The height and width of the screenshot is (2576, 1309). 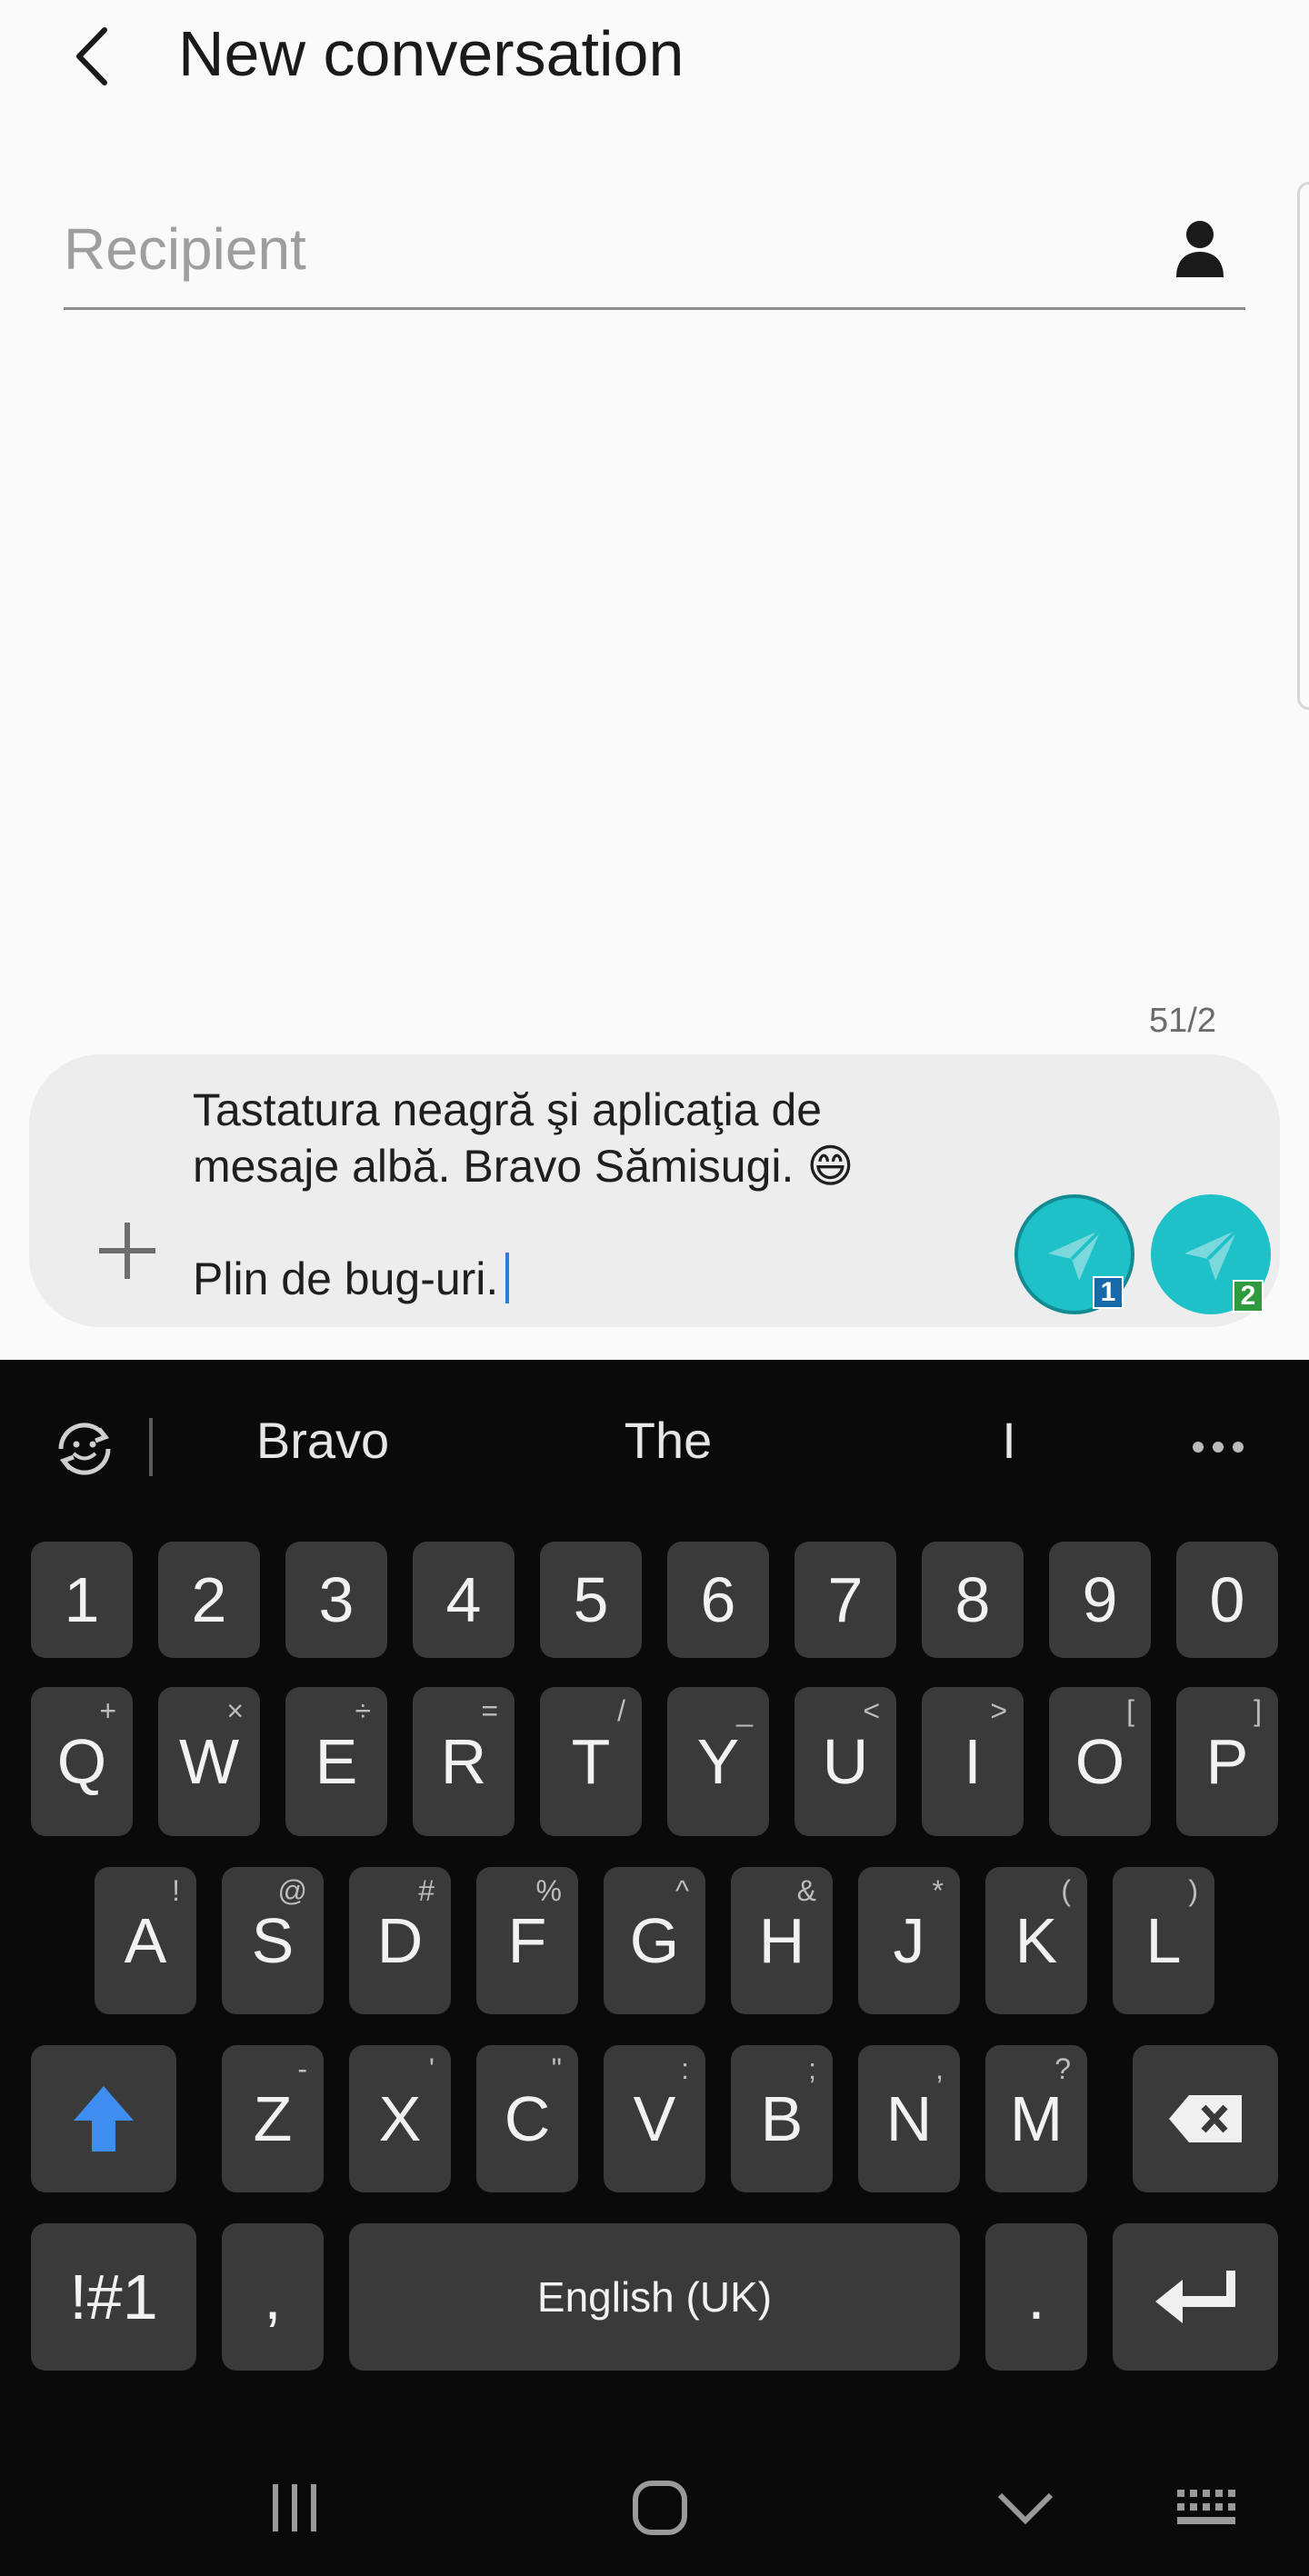 I want to click on key-label: K, so click(x=1036, y=1941).